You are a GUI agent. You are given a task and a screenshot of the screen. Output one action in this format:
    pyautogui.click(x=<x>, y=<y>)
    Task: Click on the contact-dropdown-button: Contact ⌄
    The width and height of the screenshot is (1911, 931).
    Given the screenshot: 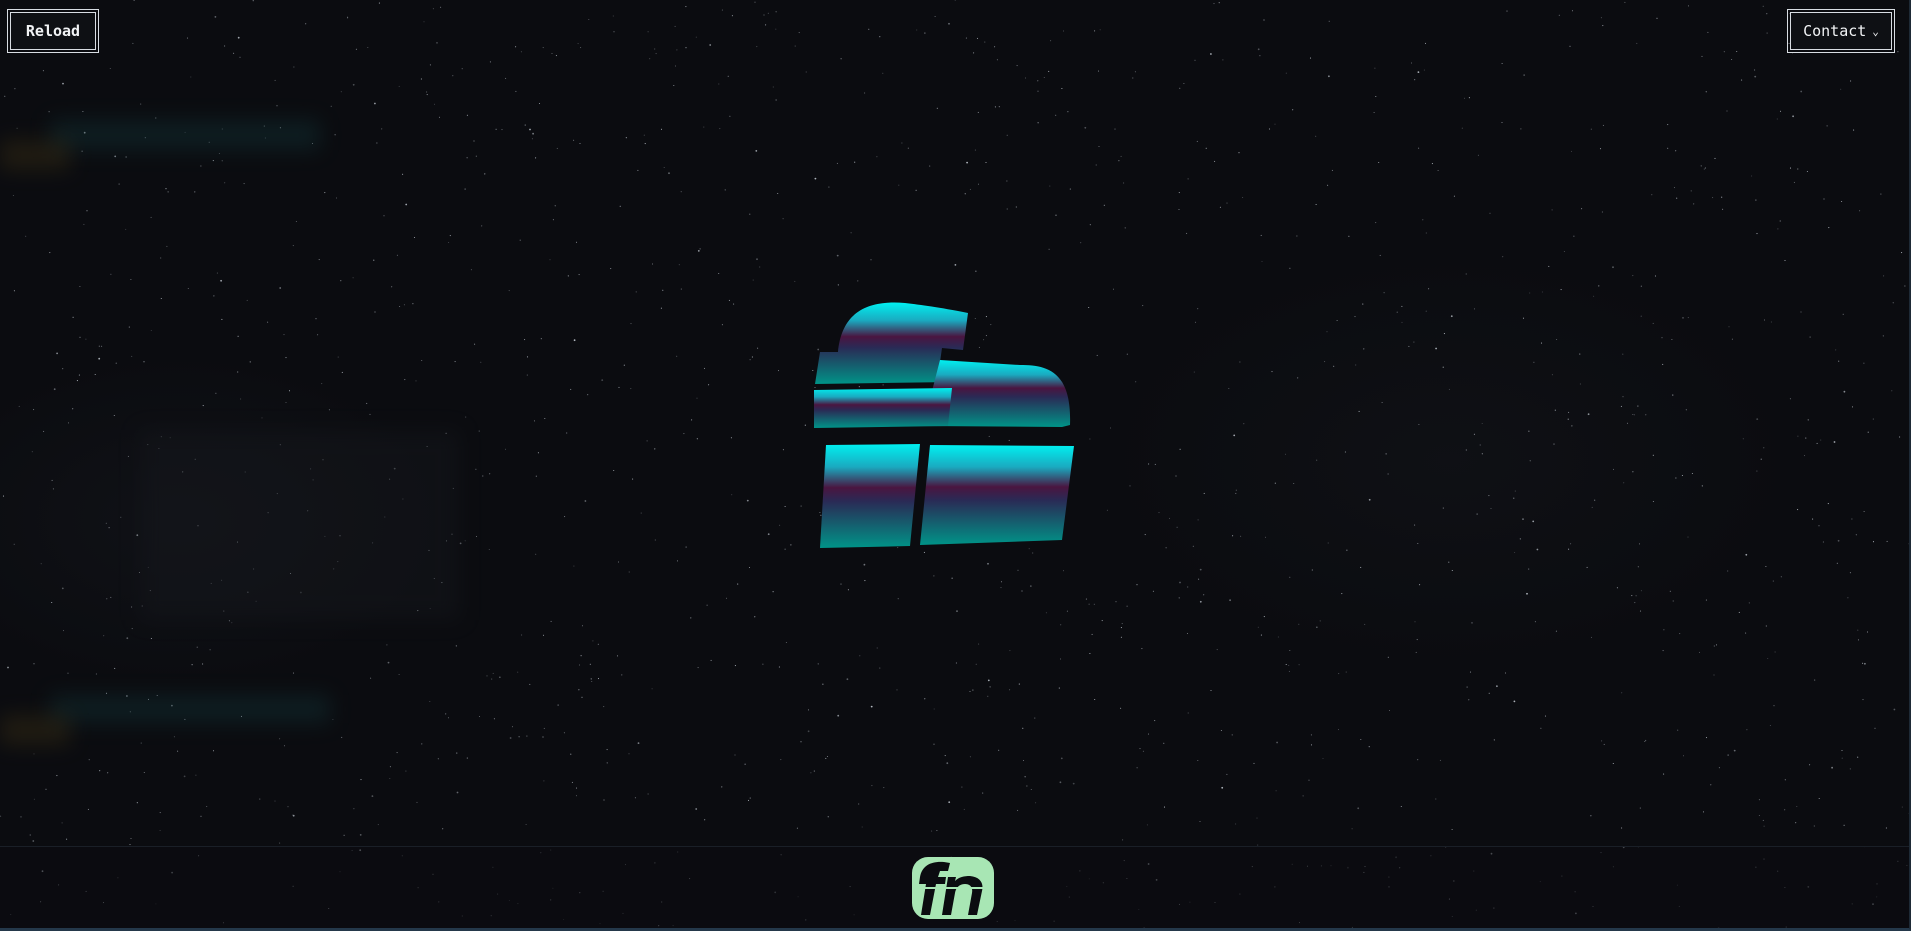 What is the action you would take?
    pyautogui.click(x=1841, y=31)
    